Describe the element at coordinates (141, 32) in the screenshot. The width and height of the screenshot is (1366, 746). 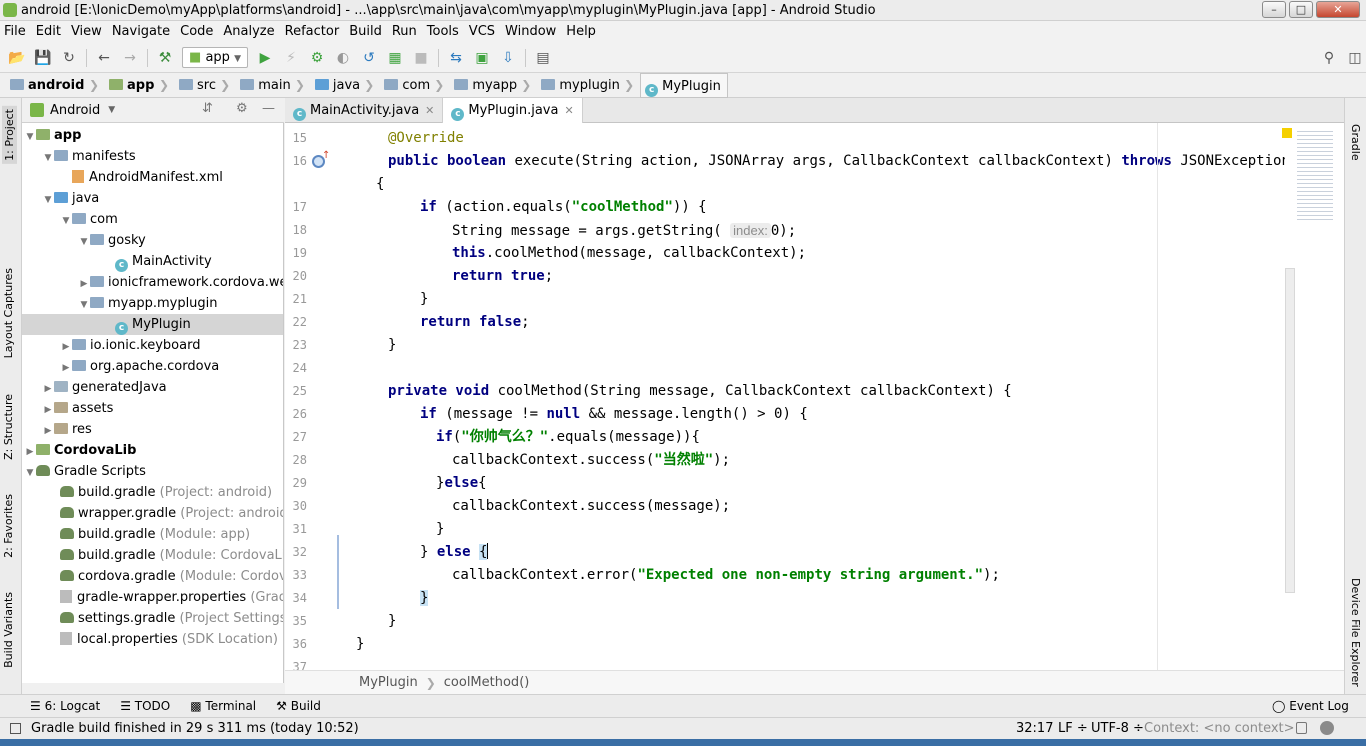
I see `menu-navigate: Navigate` at that location.